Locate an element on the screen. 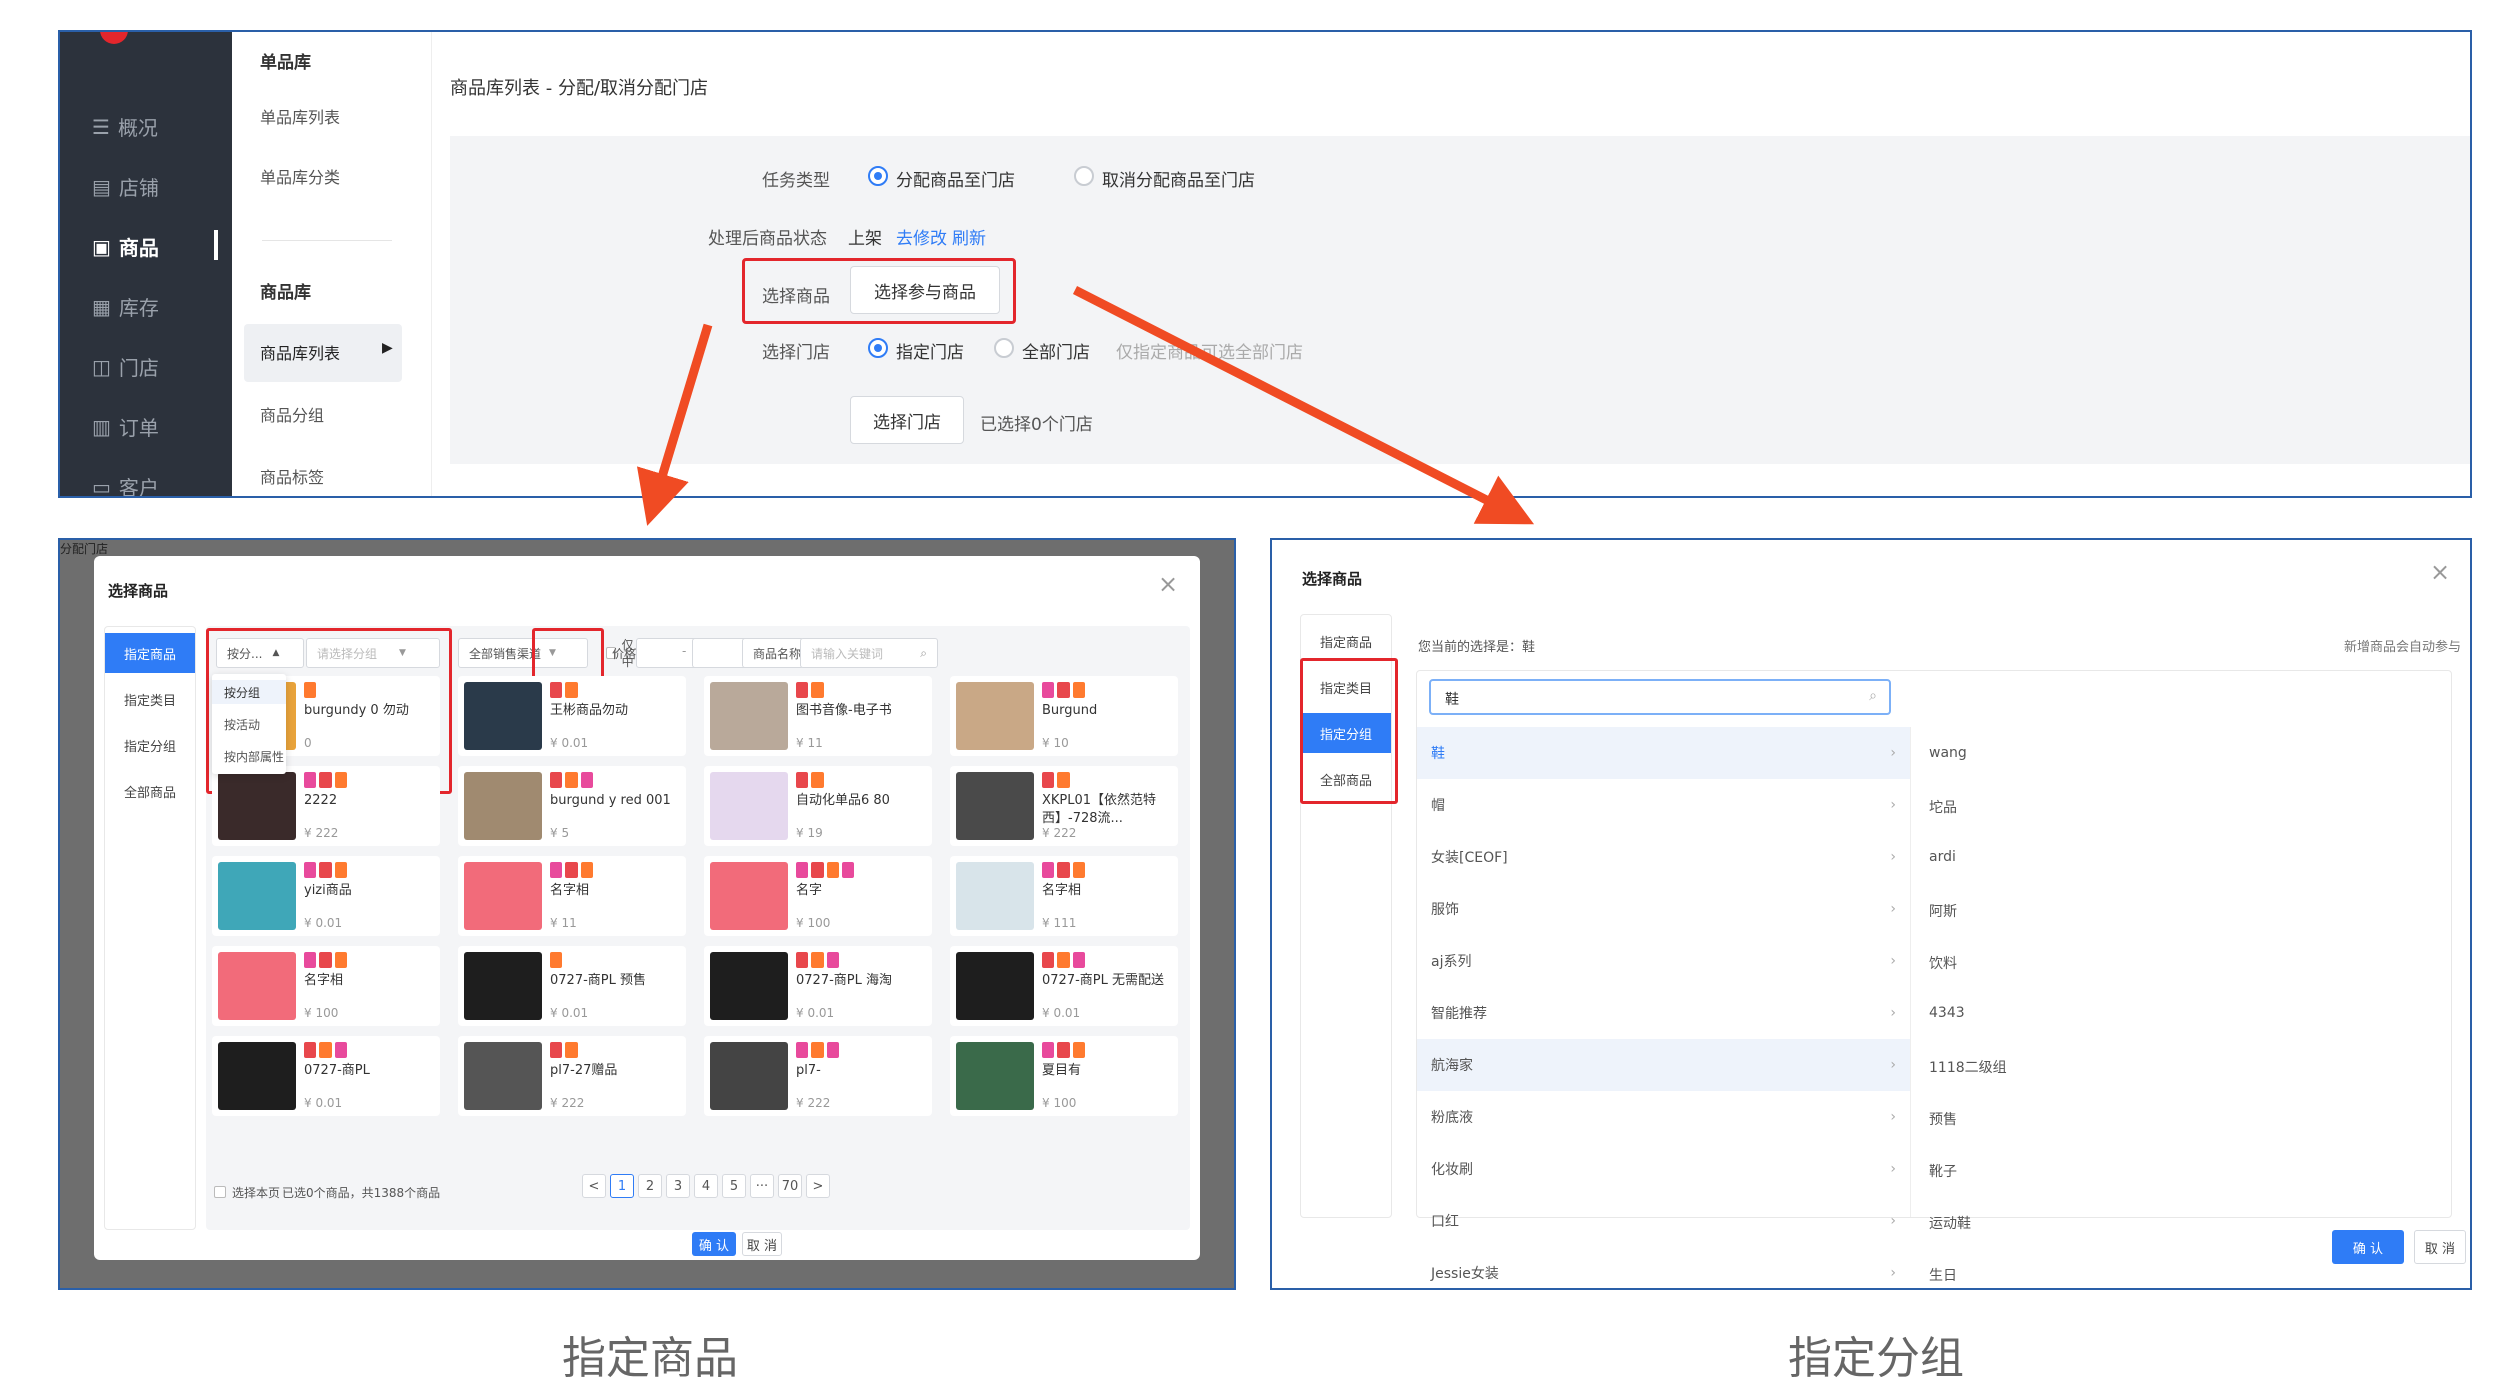 This screenshot has width=2502, height=1398. annotation-arrows is located at coordinates (1085, 405).